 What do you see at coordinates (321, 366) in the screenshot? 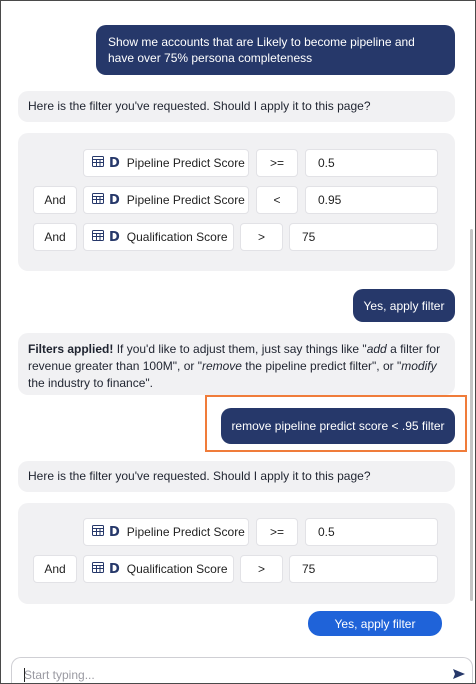
I see `bot-message-text: the pipeline predict filter", or "` at bounding box center [321, 366].